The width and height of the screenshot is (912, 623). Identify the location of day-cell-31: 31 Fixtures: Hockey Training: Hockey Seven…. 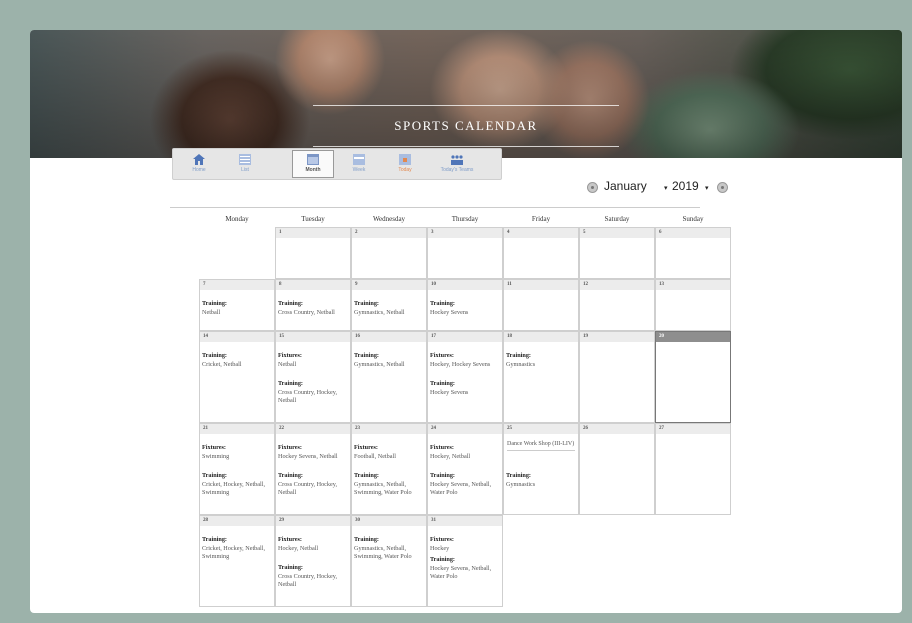
(465, 561).